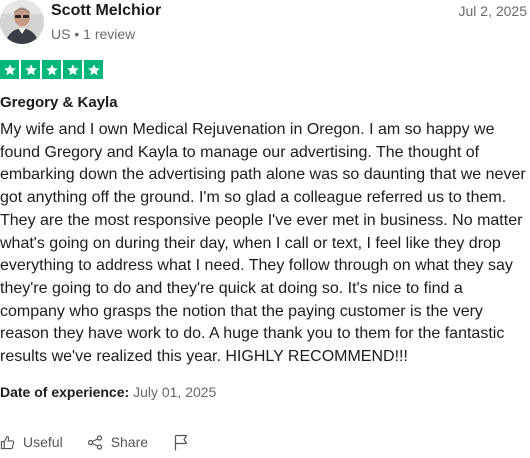 This screenshot has width=530, height=458. Describe the element at coordinates (43, 442) in the screenshot. I see `useful-label: Useful` at that location.